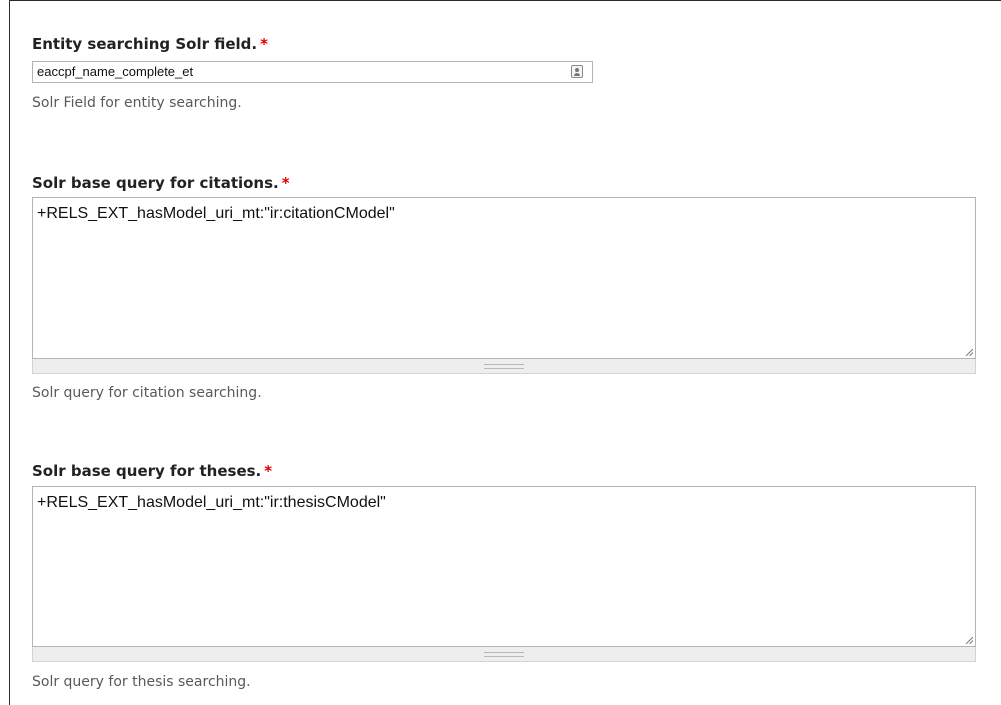  Describe the element at coordinates (137, 103) in the screenshot. I see `entity-field-description: Solr Field for entity searching.` at that location.